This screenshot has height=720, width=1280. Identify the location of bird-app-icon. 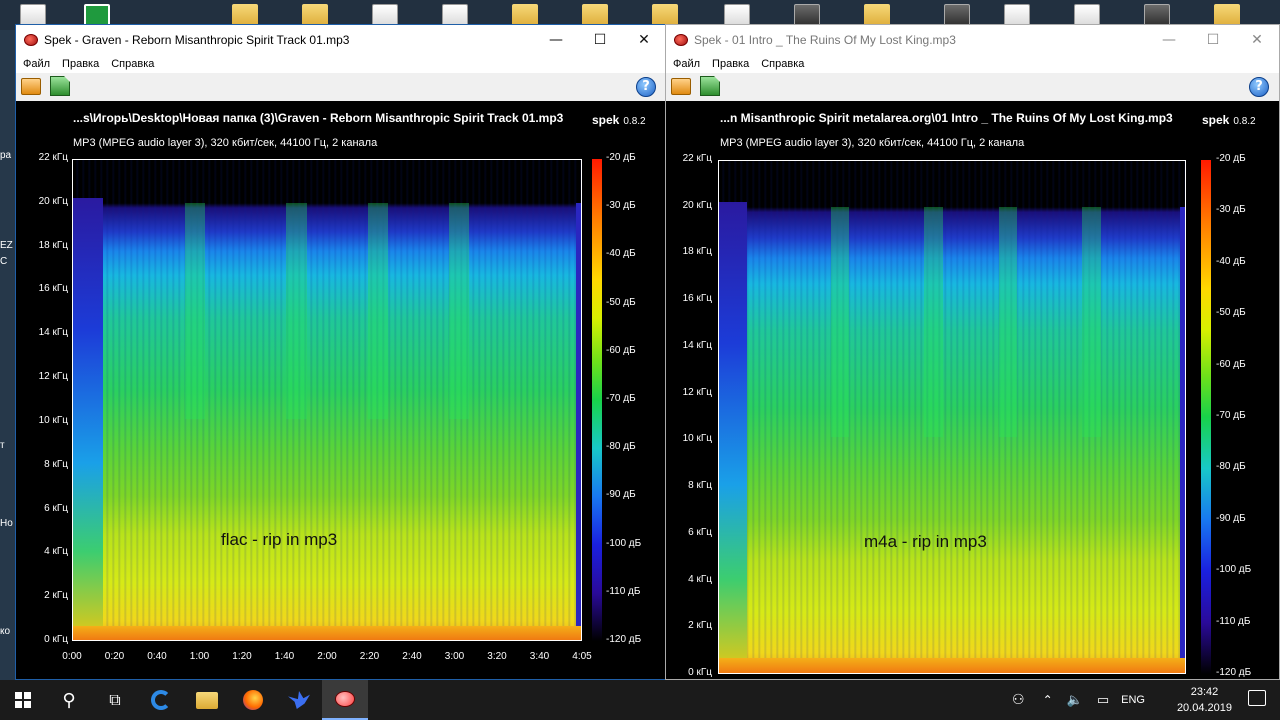
(299, 700).